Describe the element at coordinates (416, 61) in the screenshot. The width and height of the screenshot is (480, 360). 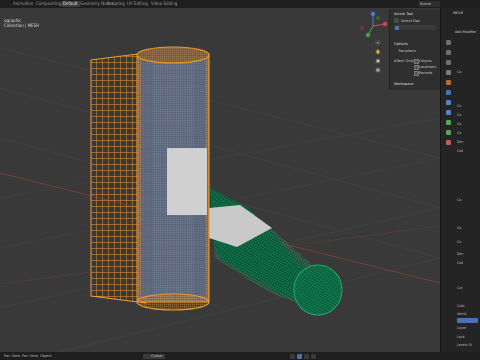
I see `origins-checkbox` at that location.